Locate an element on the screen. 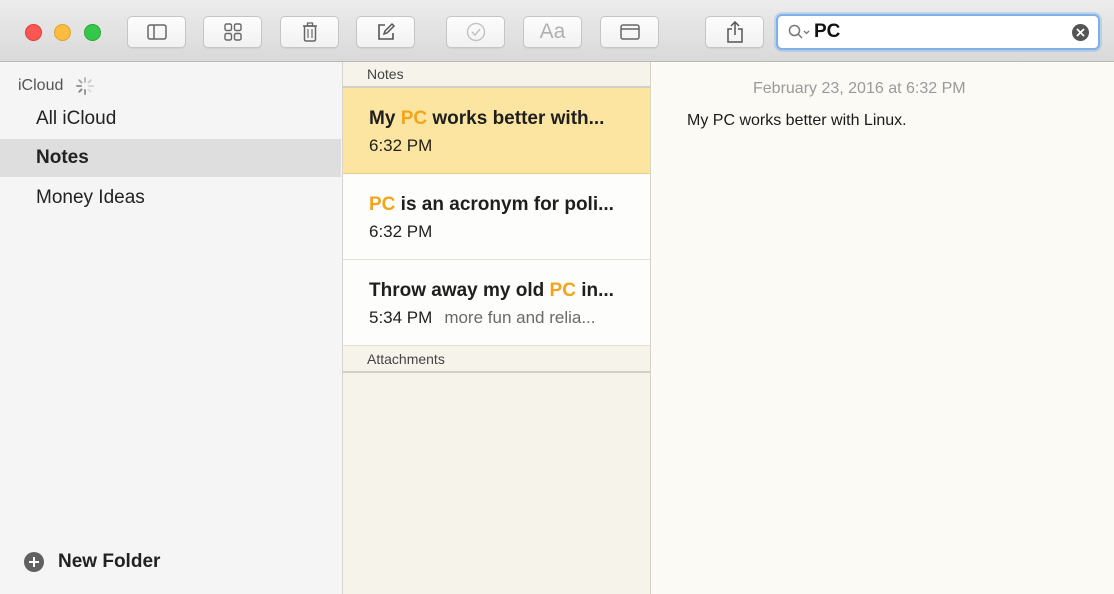 The image size is (1114, 594). attachments-section-header: Attachments is located at coordinates (496, 360).